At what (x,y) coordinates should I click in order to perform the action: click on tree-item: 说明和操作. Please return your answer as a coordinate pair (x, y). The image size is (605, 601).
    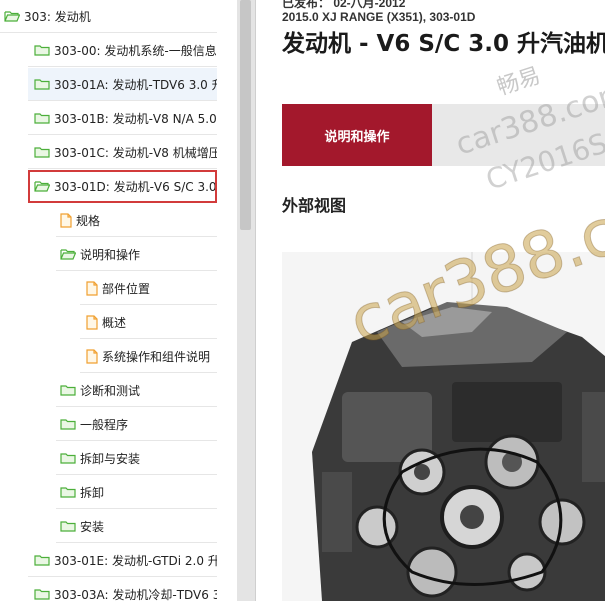
    Looking at the image, I should click on (136, 254).